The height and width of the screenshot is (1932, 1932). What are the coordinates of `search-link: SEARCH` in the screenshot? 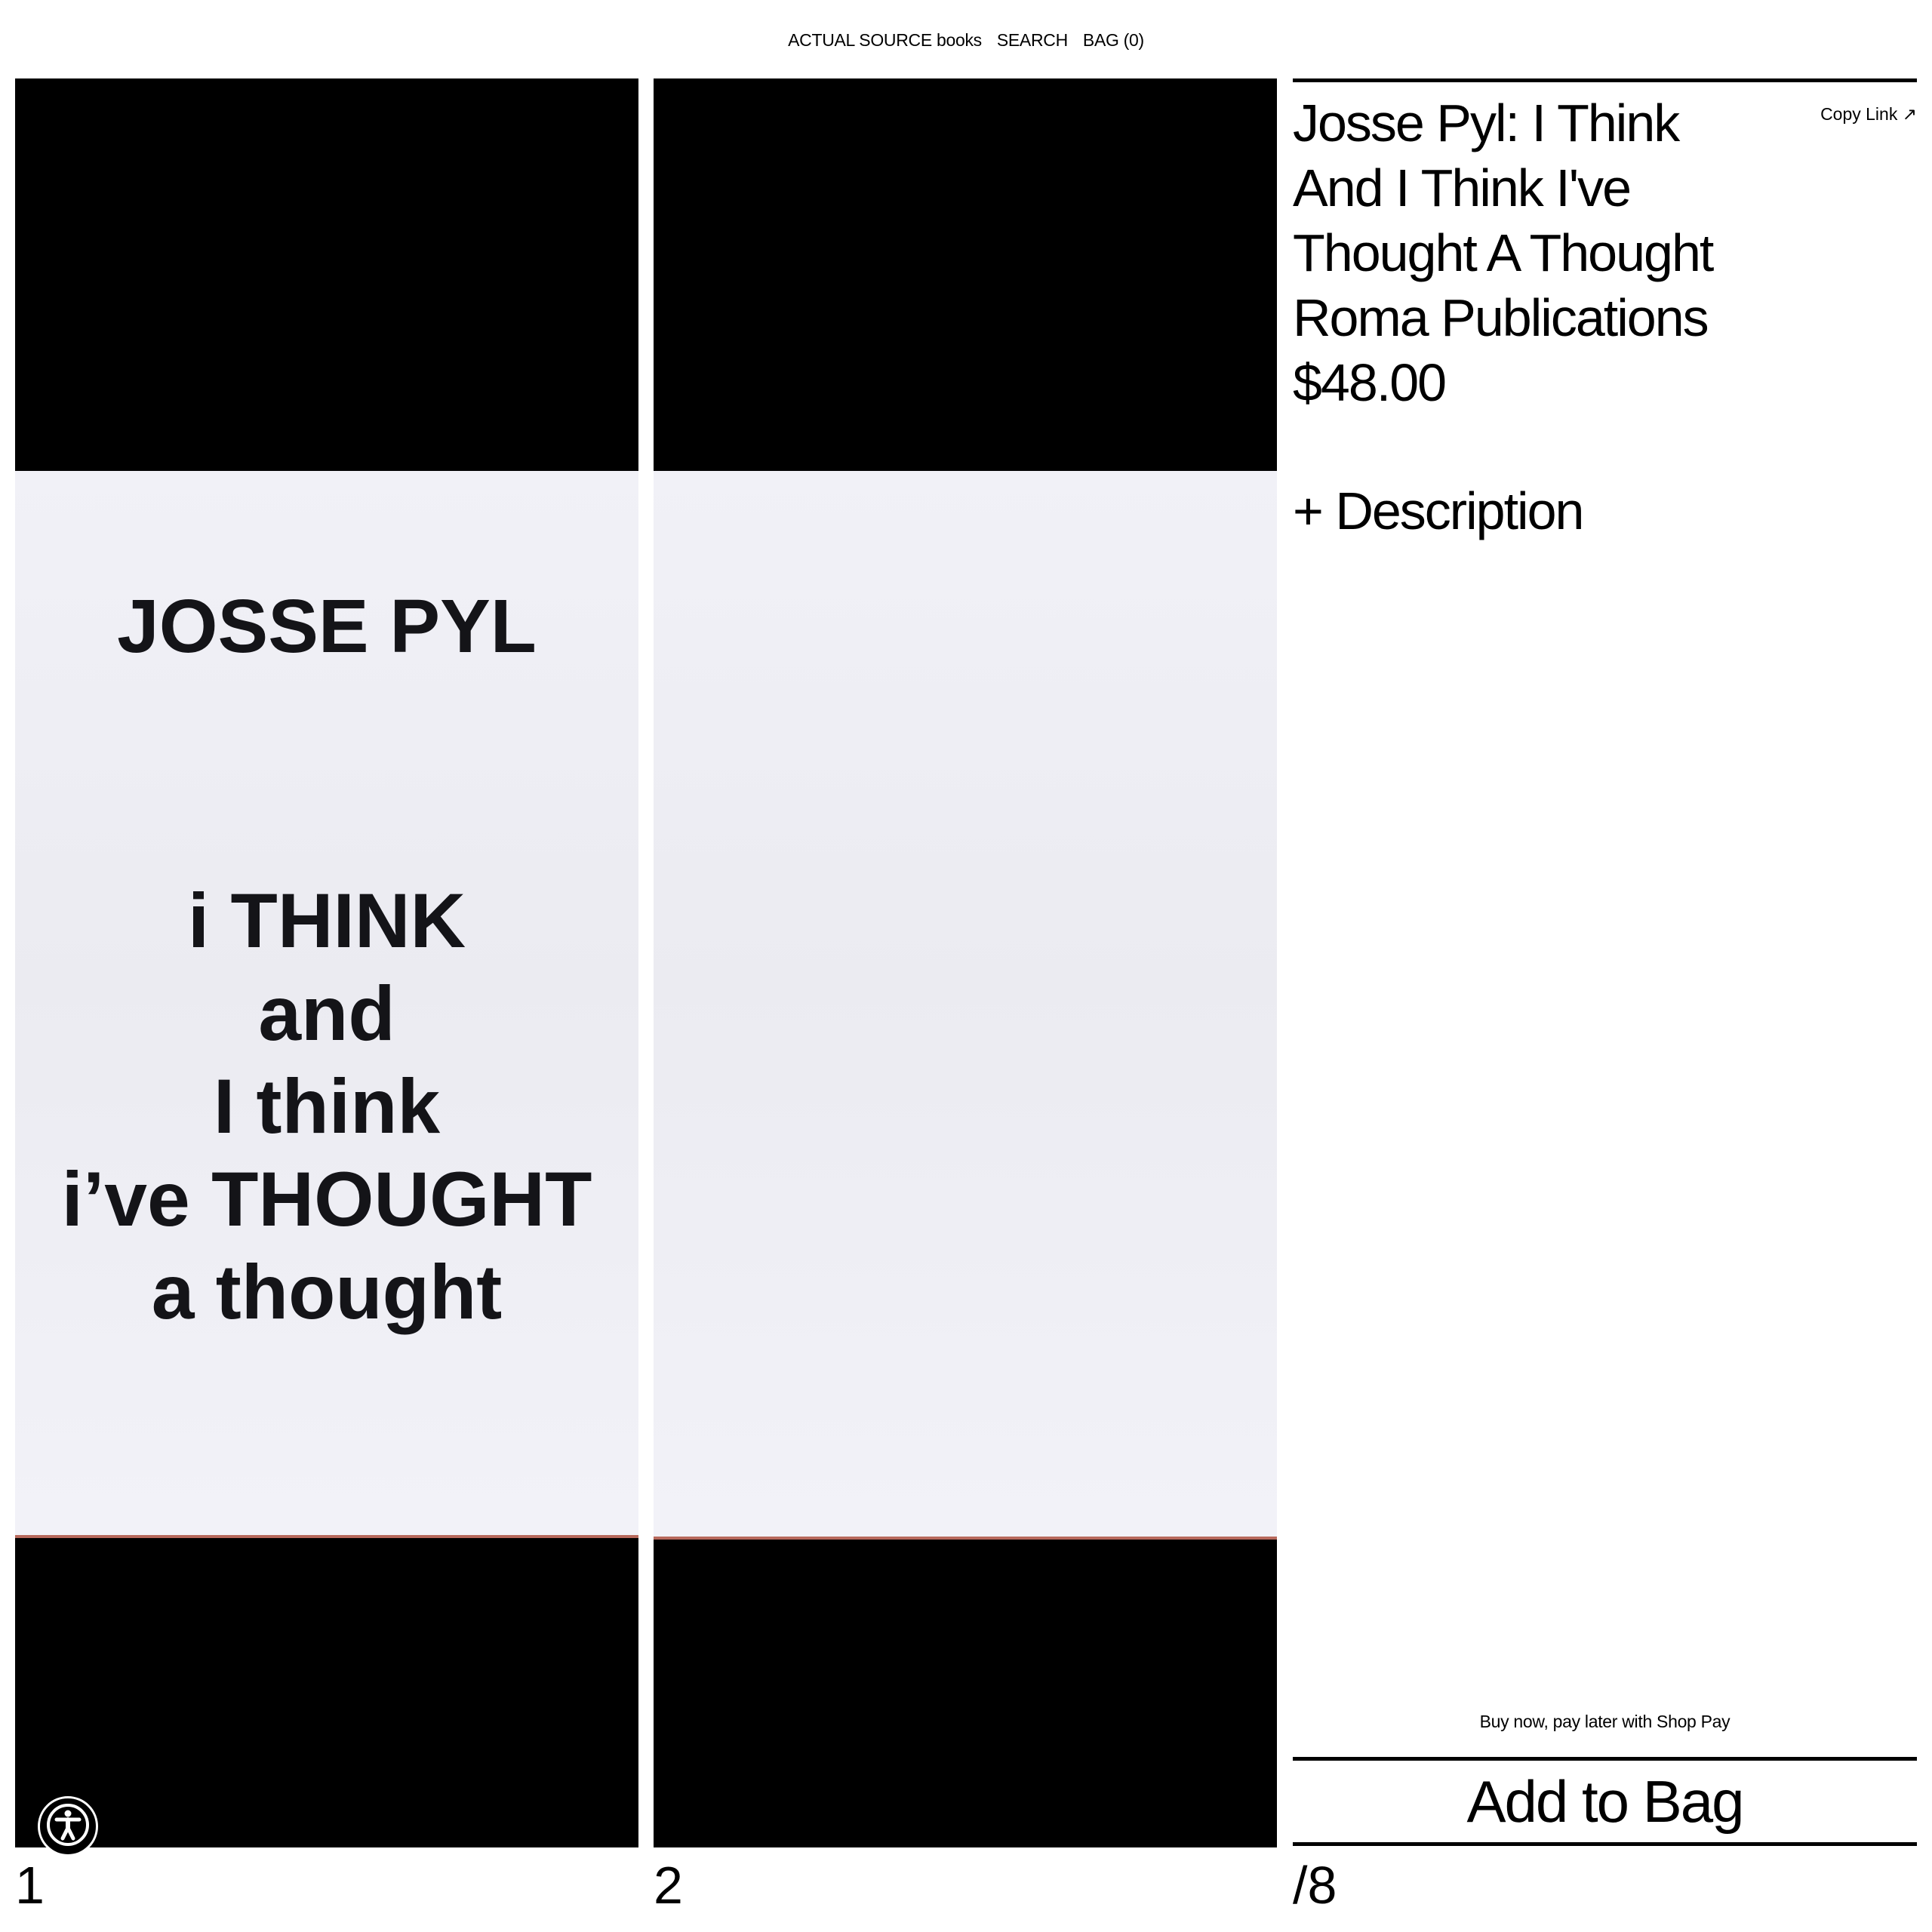 It's located at (1032, 40).